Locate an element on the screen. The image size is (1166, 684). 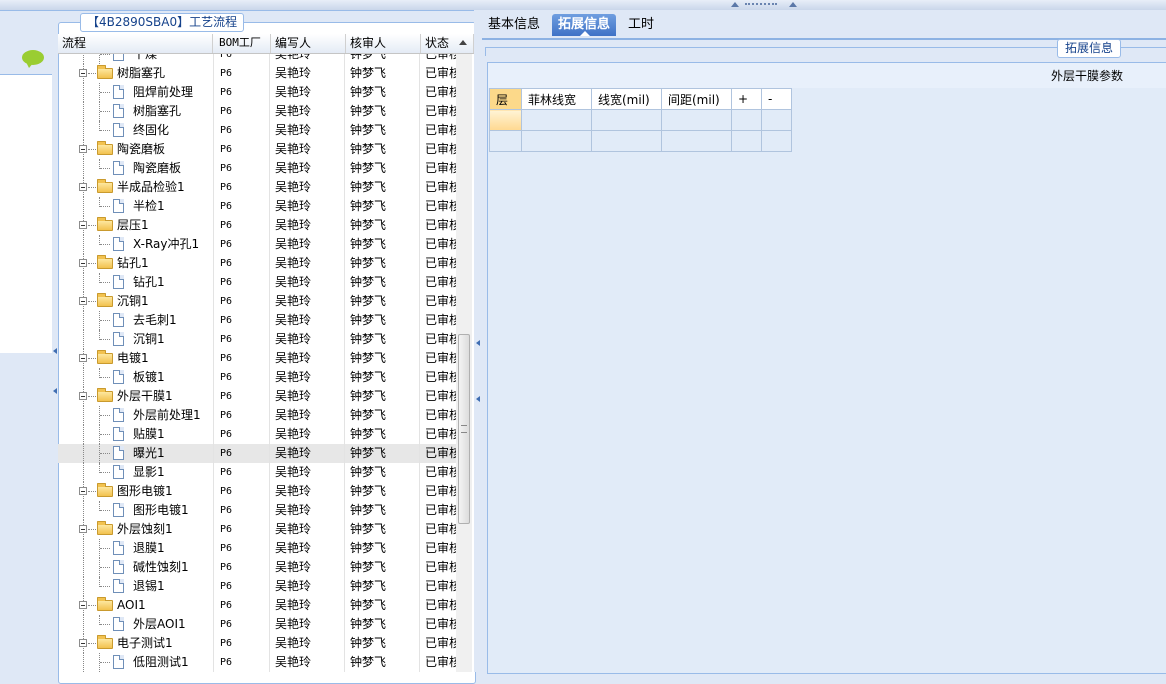
tree-step-row: 钻孔1 P6 吴艳玲 钟梦飞 已审核 is located at coordinates (257, 282).